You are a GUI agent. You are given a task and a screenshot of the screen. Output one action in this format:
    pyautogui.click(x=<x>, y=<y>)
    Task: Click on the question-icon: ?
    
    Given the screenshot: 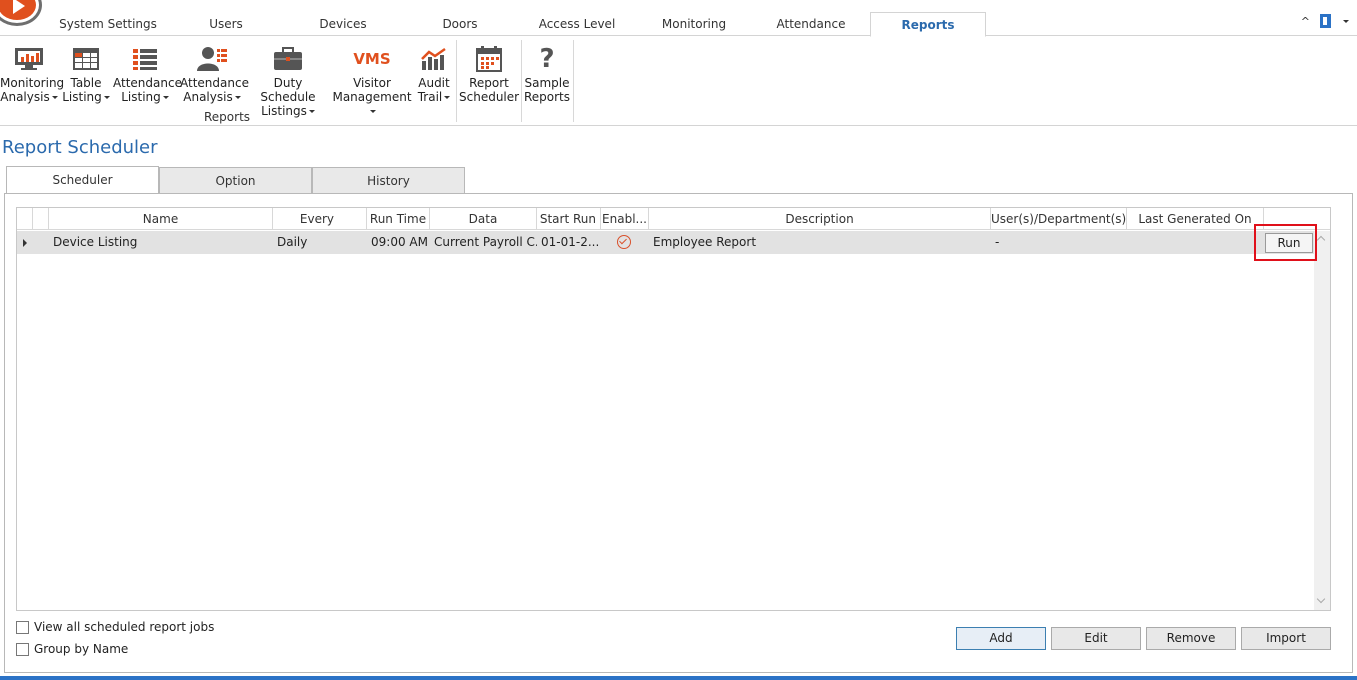 What is the action you would take?
    pyautogui.click(x=547, y=59)
    